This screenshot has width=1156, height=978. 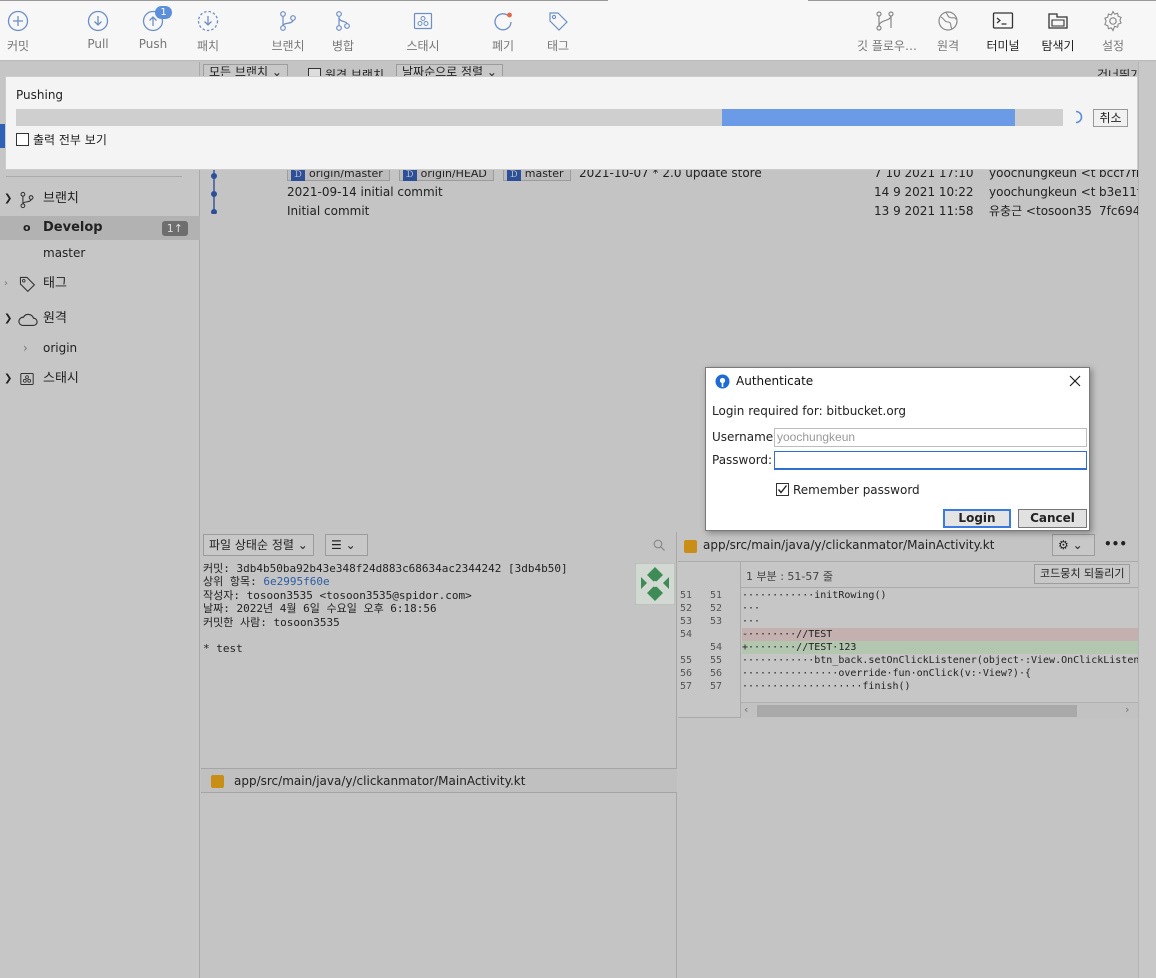 What do you see at coordinates (1058, 21) in the screenshot?
I see `folder-icon` at bounding box center [1058, 21].